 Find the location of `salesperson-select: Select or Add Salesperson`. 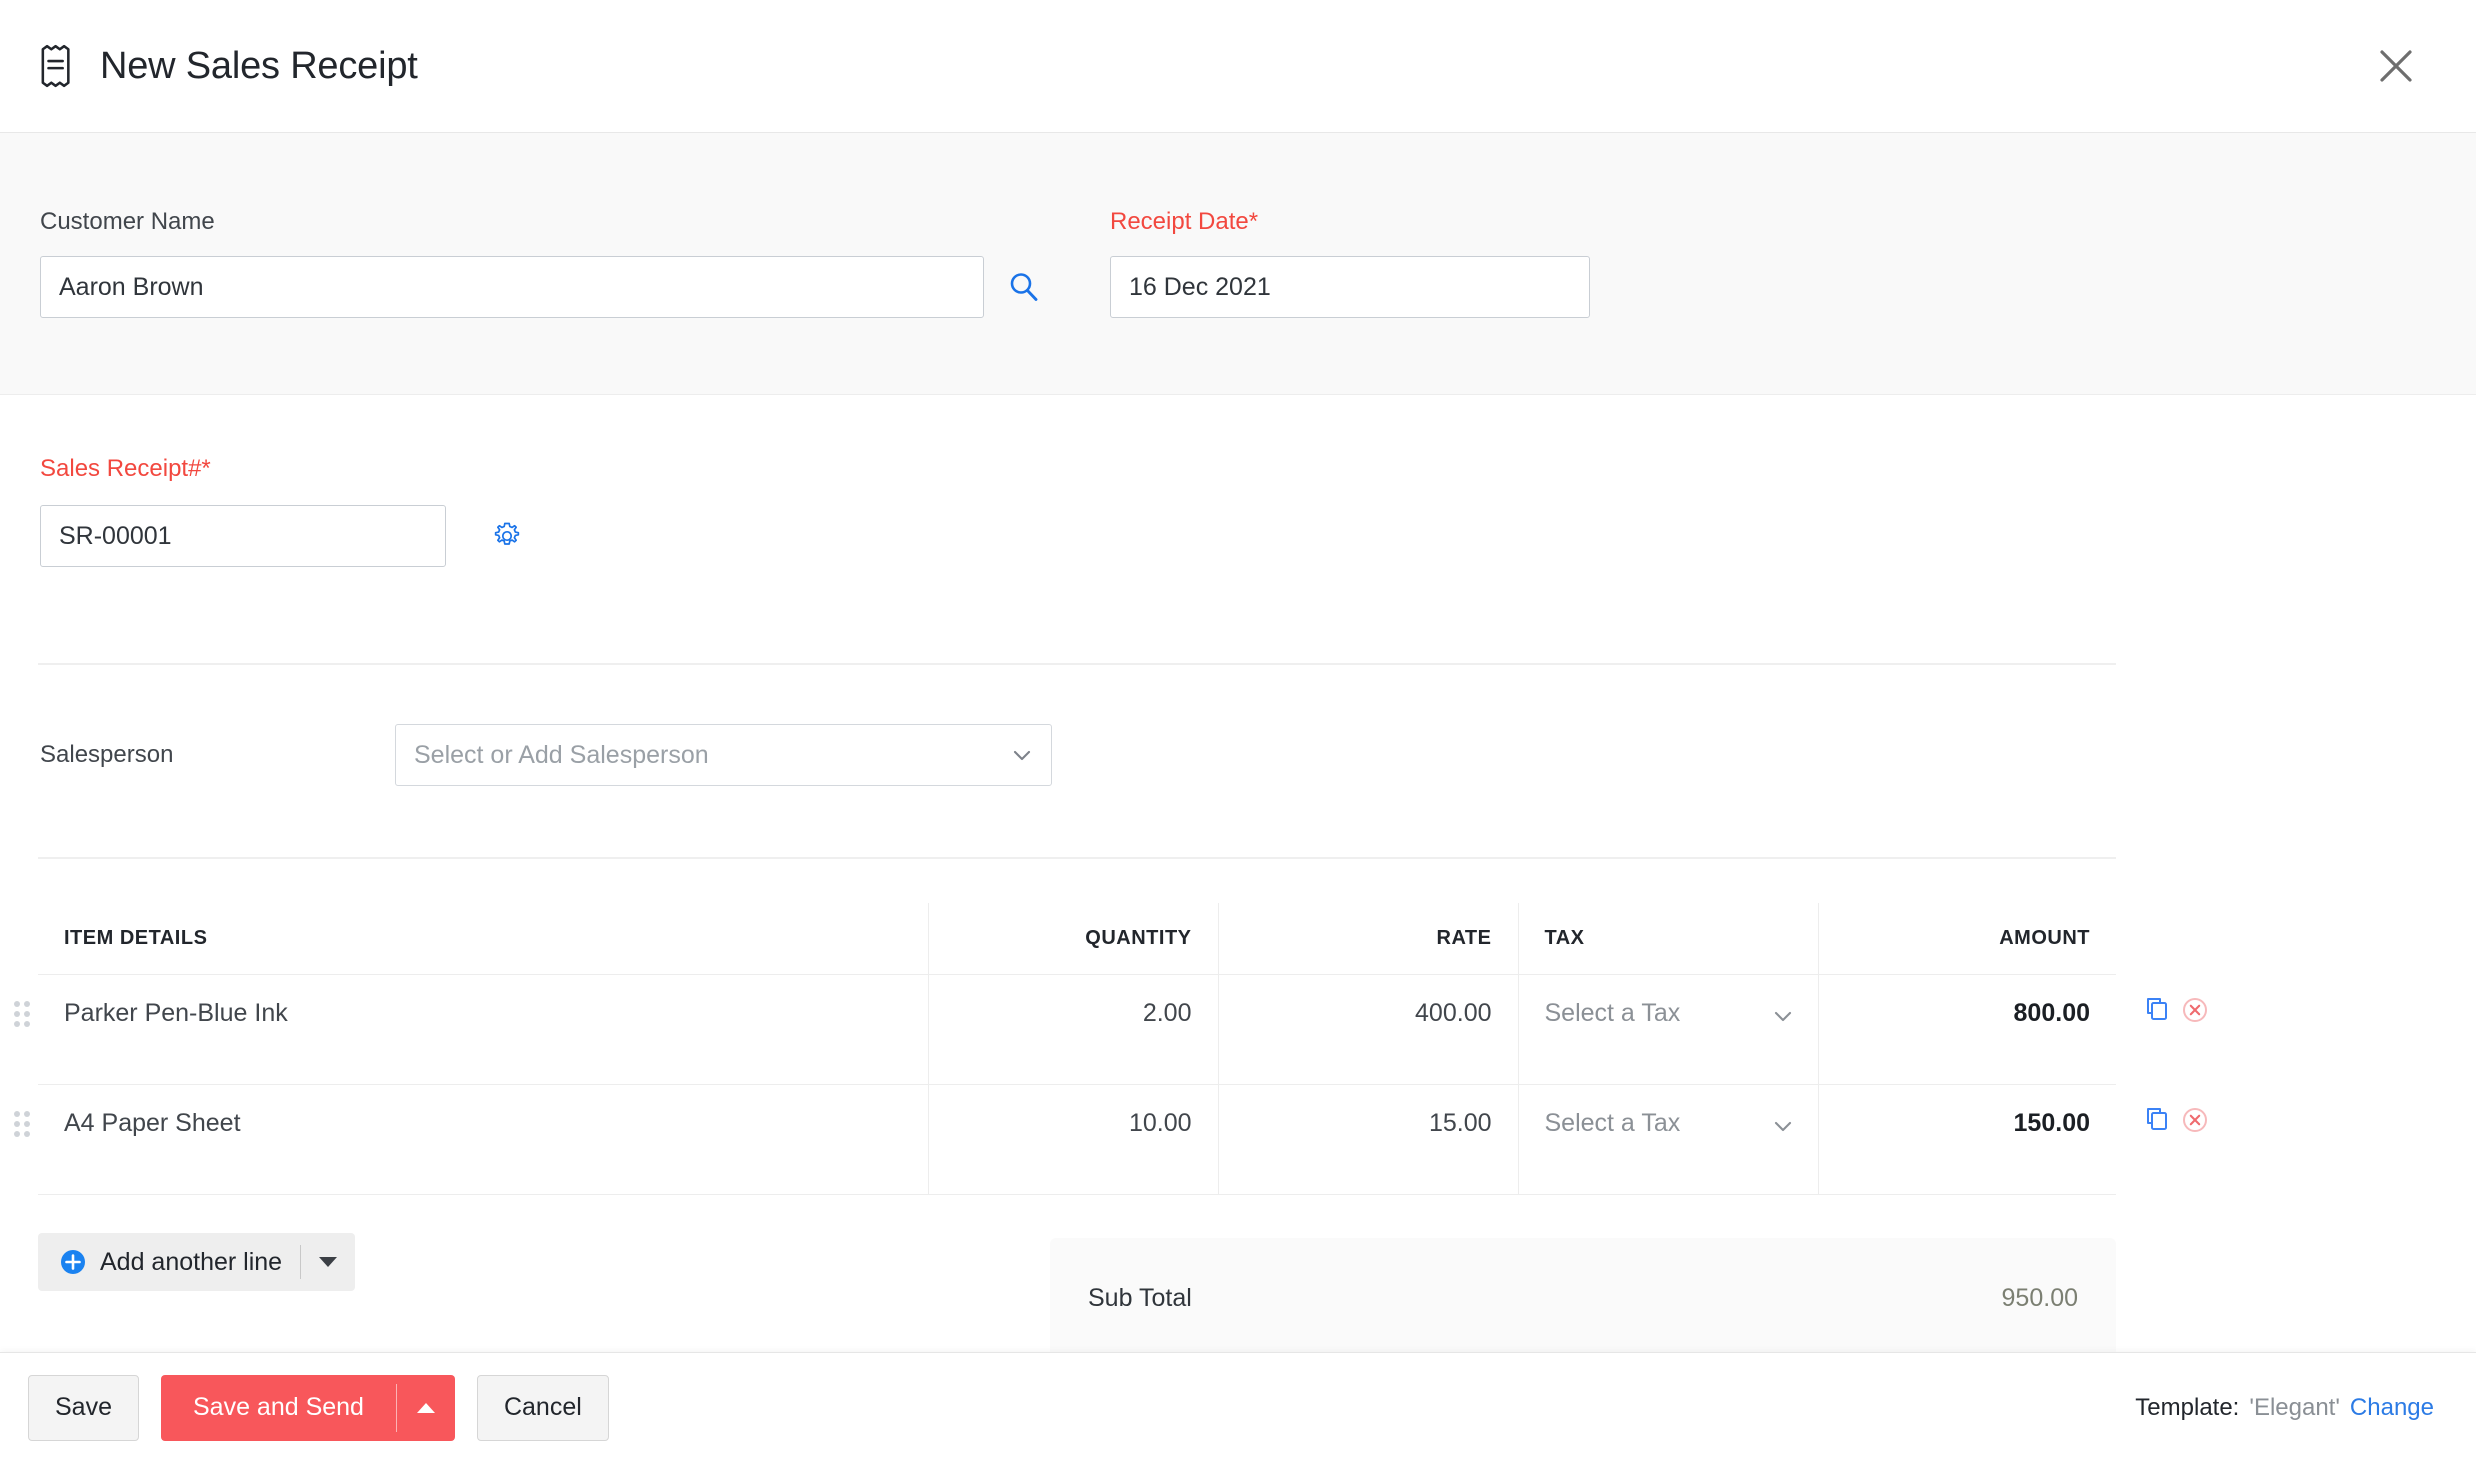

salesperson-select: Select or Add Salesperson is located at coordinates (723, 755).